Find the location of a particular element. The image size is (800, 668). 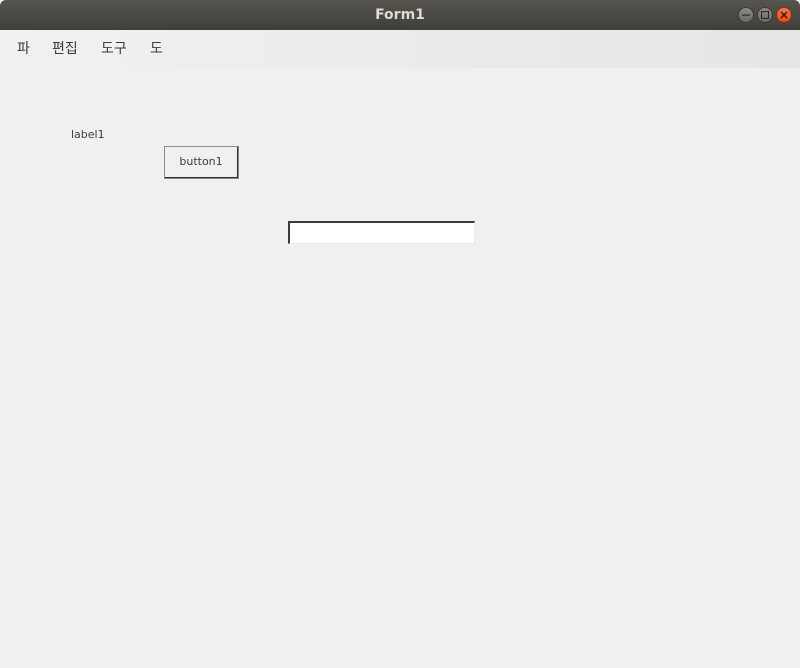

label1: label1 is located at coordinates (88, 134).